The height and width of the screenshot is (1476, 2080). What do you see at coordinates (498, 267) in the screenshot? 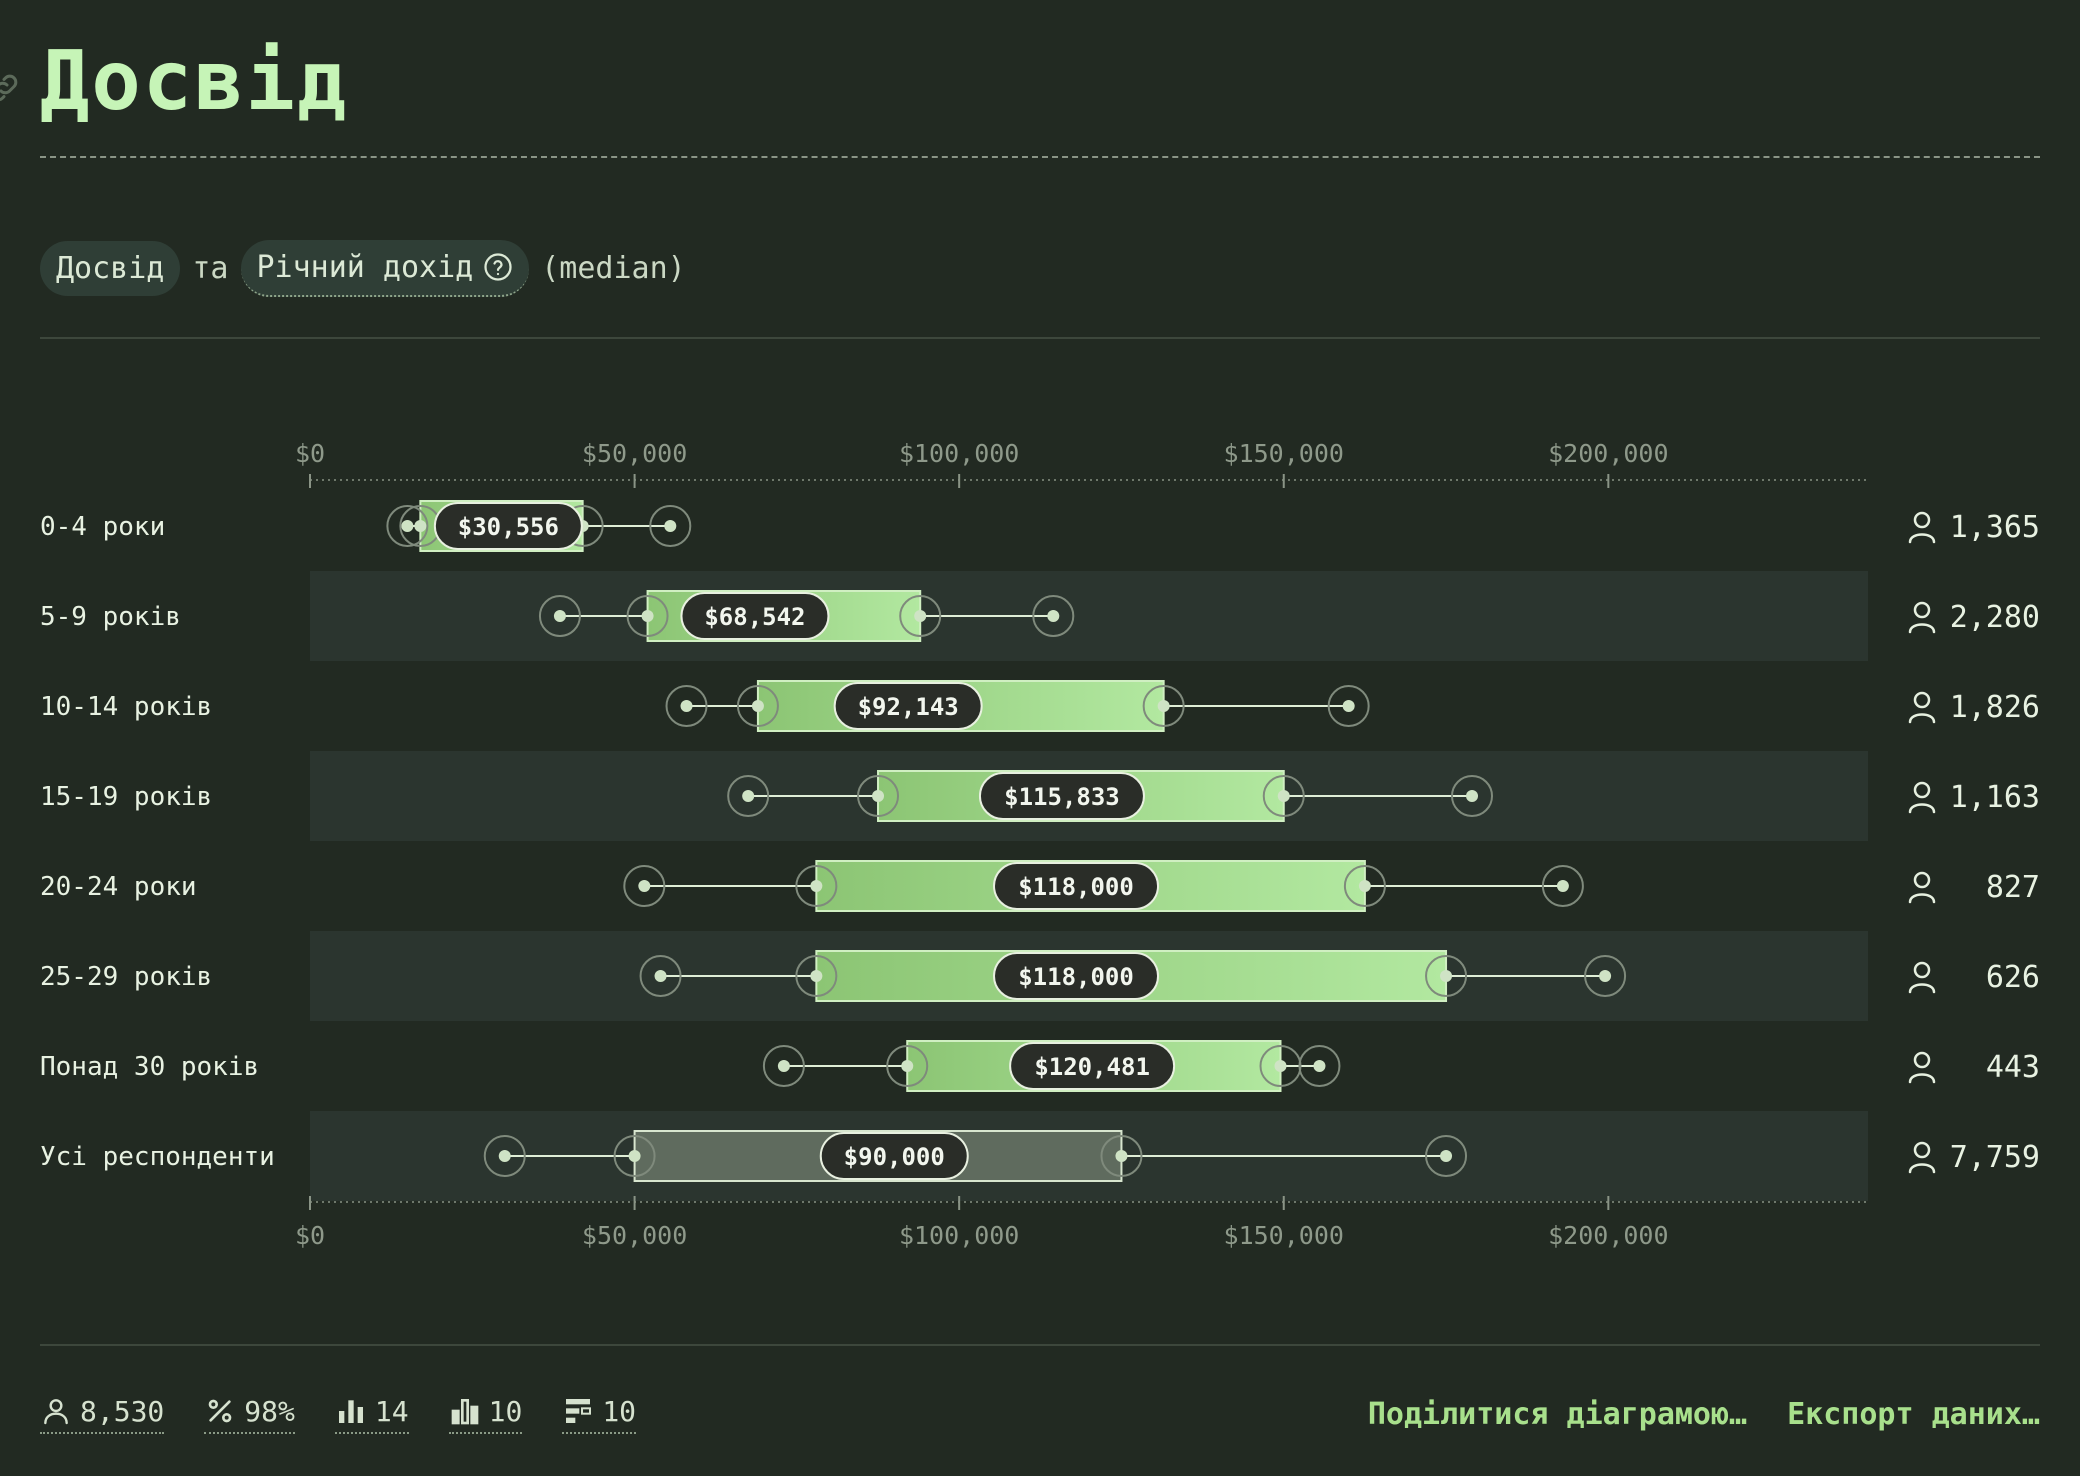
I see `help-icon` at bounding box center [498, 267].